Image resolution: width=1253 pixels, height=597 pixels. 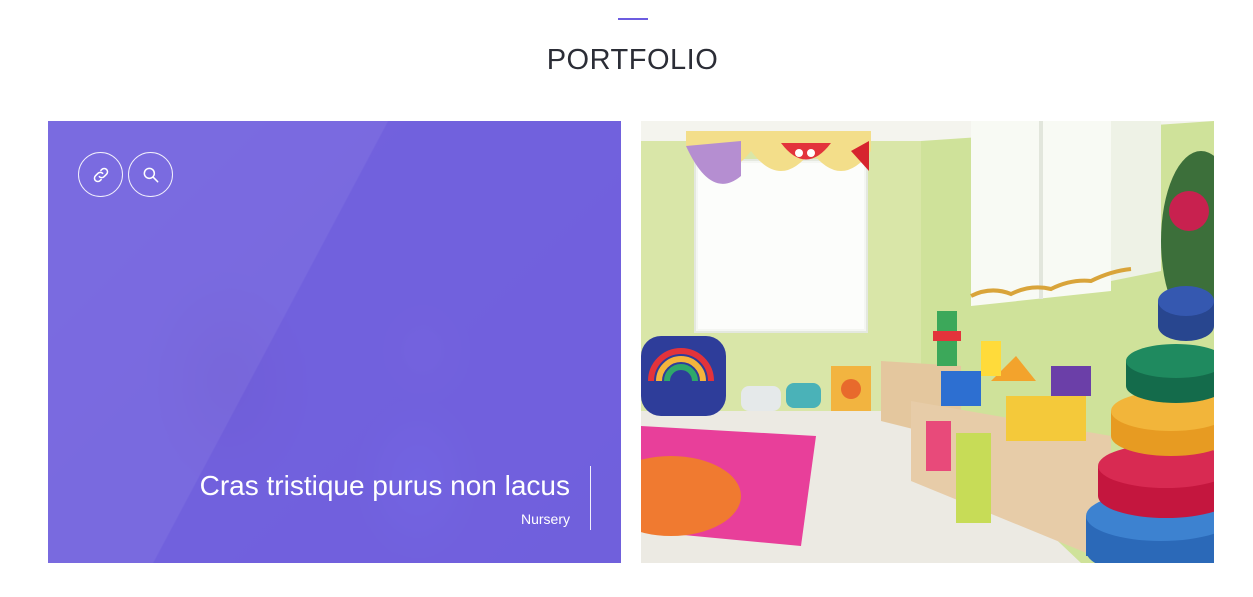 What do you see at coordinates (385, 486) in the screenshot?
I see `item-title: Cras tristique purus non lacus` at bounding box center [385, 486].